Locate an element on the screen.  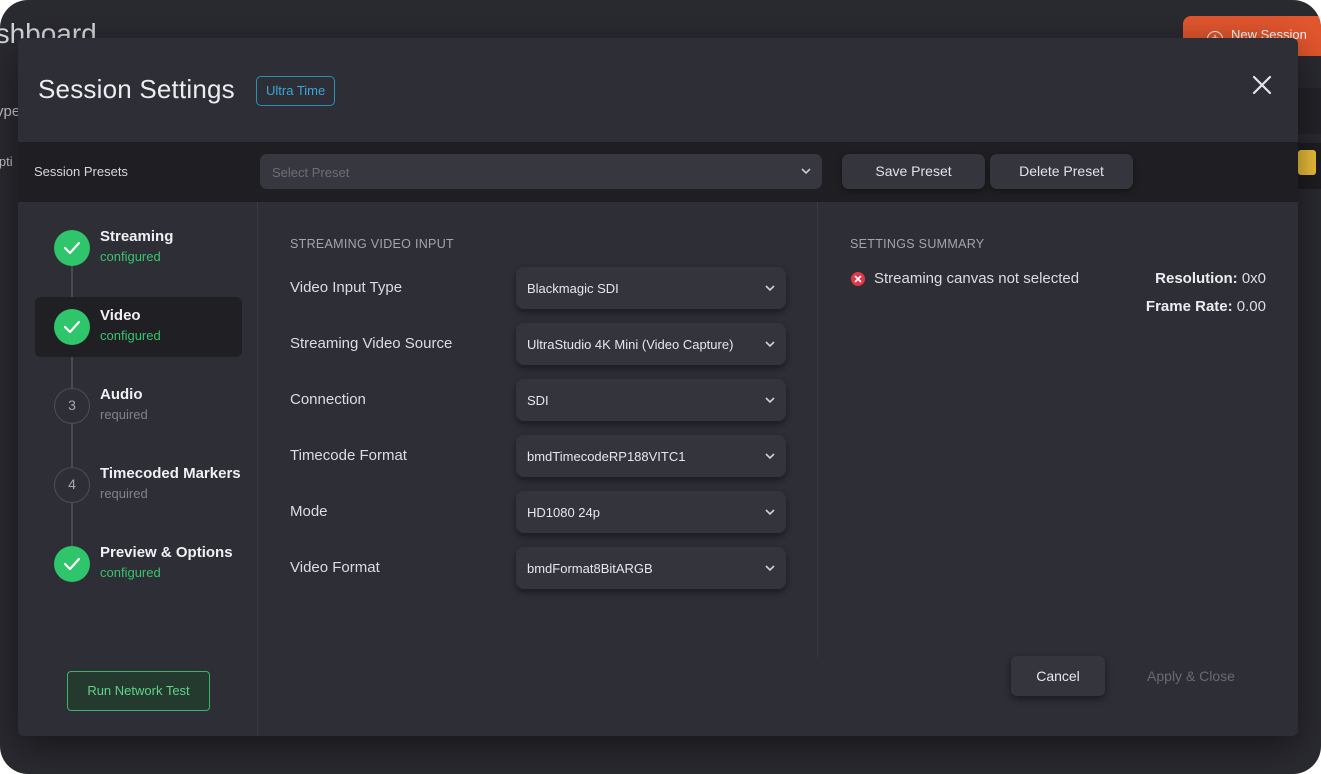
summary-resolution: Resolution: 0x0 is located at coordinates (1210, 278).